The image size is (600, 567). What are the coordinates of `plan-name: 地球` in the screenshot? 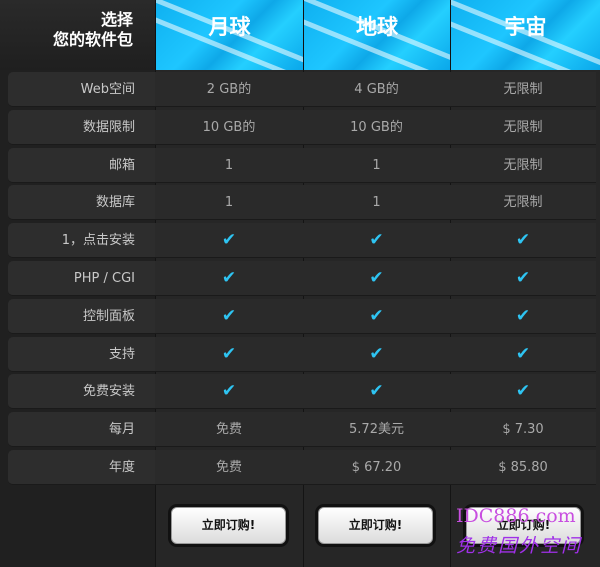 It's located at (377, 26).